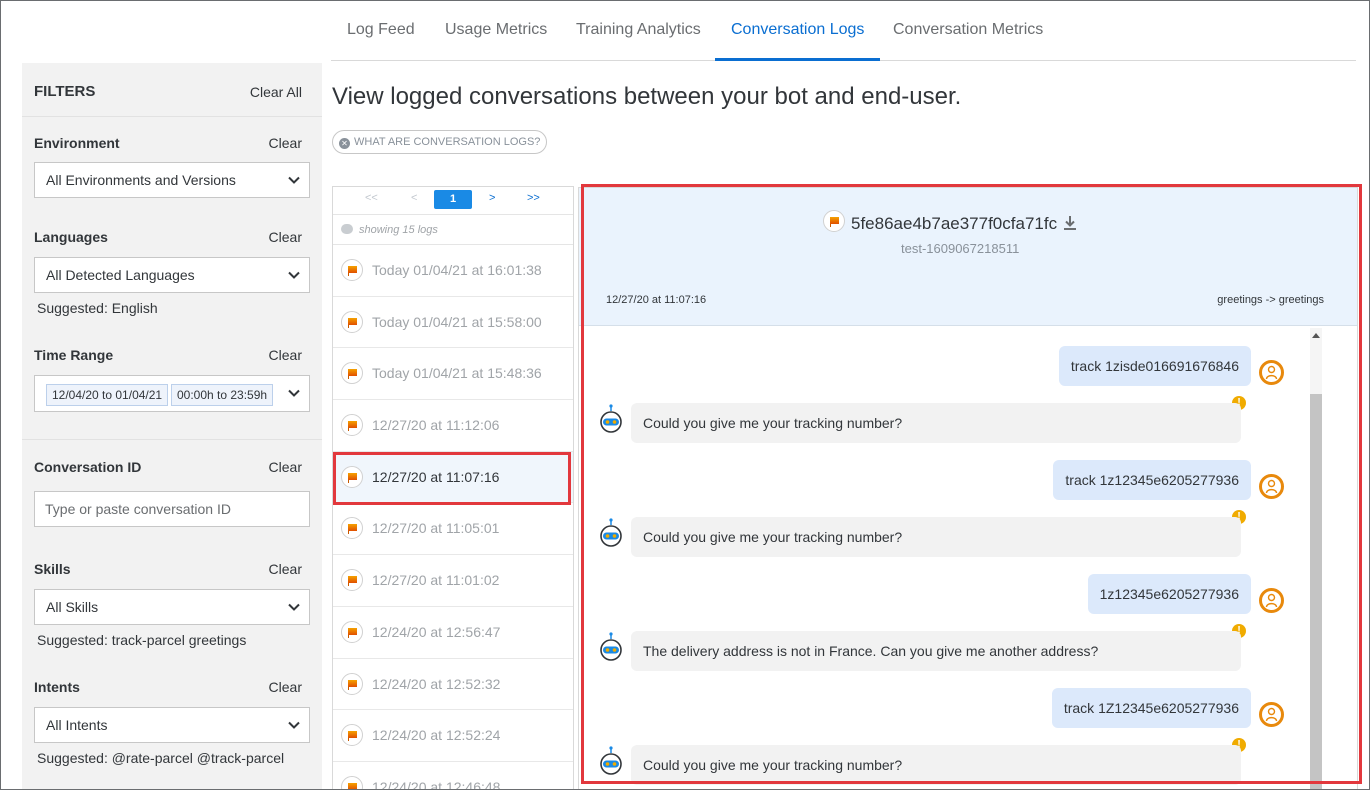  What do you see at coordinates (1316, 591) in the screenshot?
I see `scrollbar-thumb` at bounding box center [1316, 591].